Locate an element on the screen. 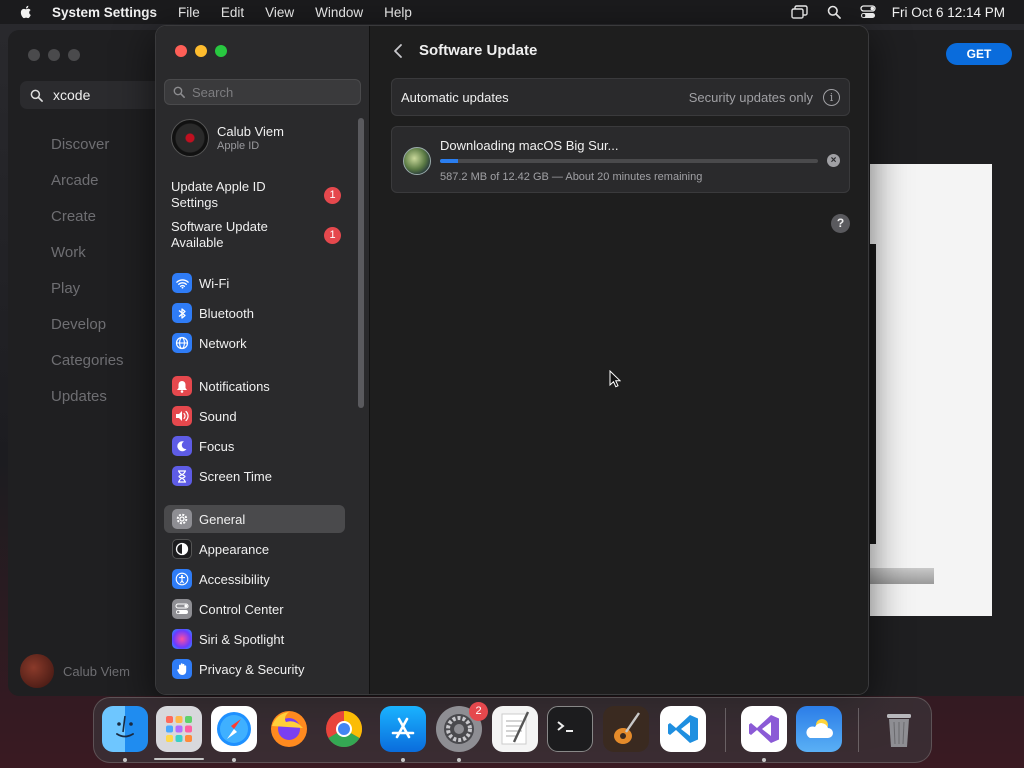 The width and height of the screenshot is (1024, 768). sidebar-item-screen-time: Screen Time is located at coordinates (254, 476).